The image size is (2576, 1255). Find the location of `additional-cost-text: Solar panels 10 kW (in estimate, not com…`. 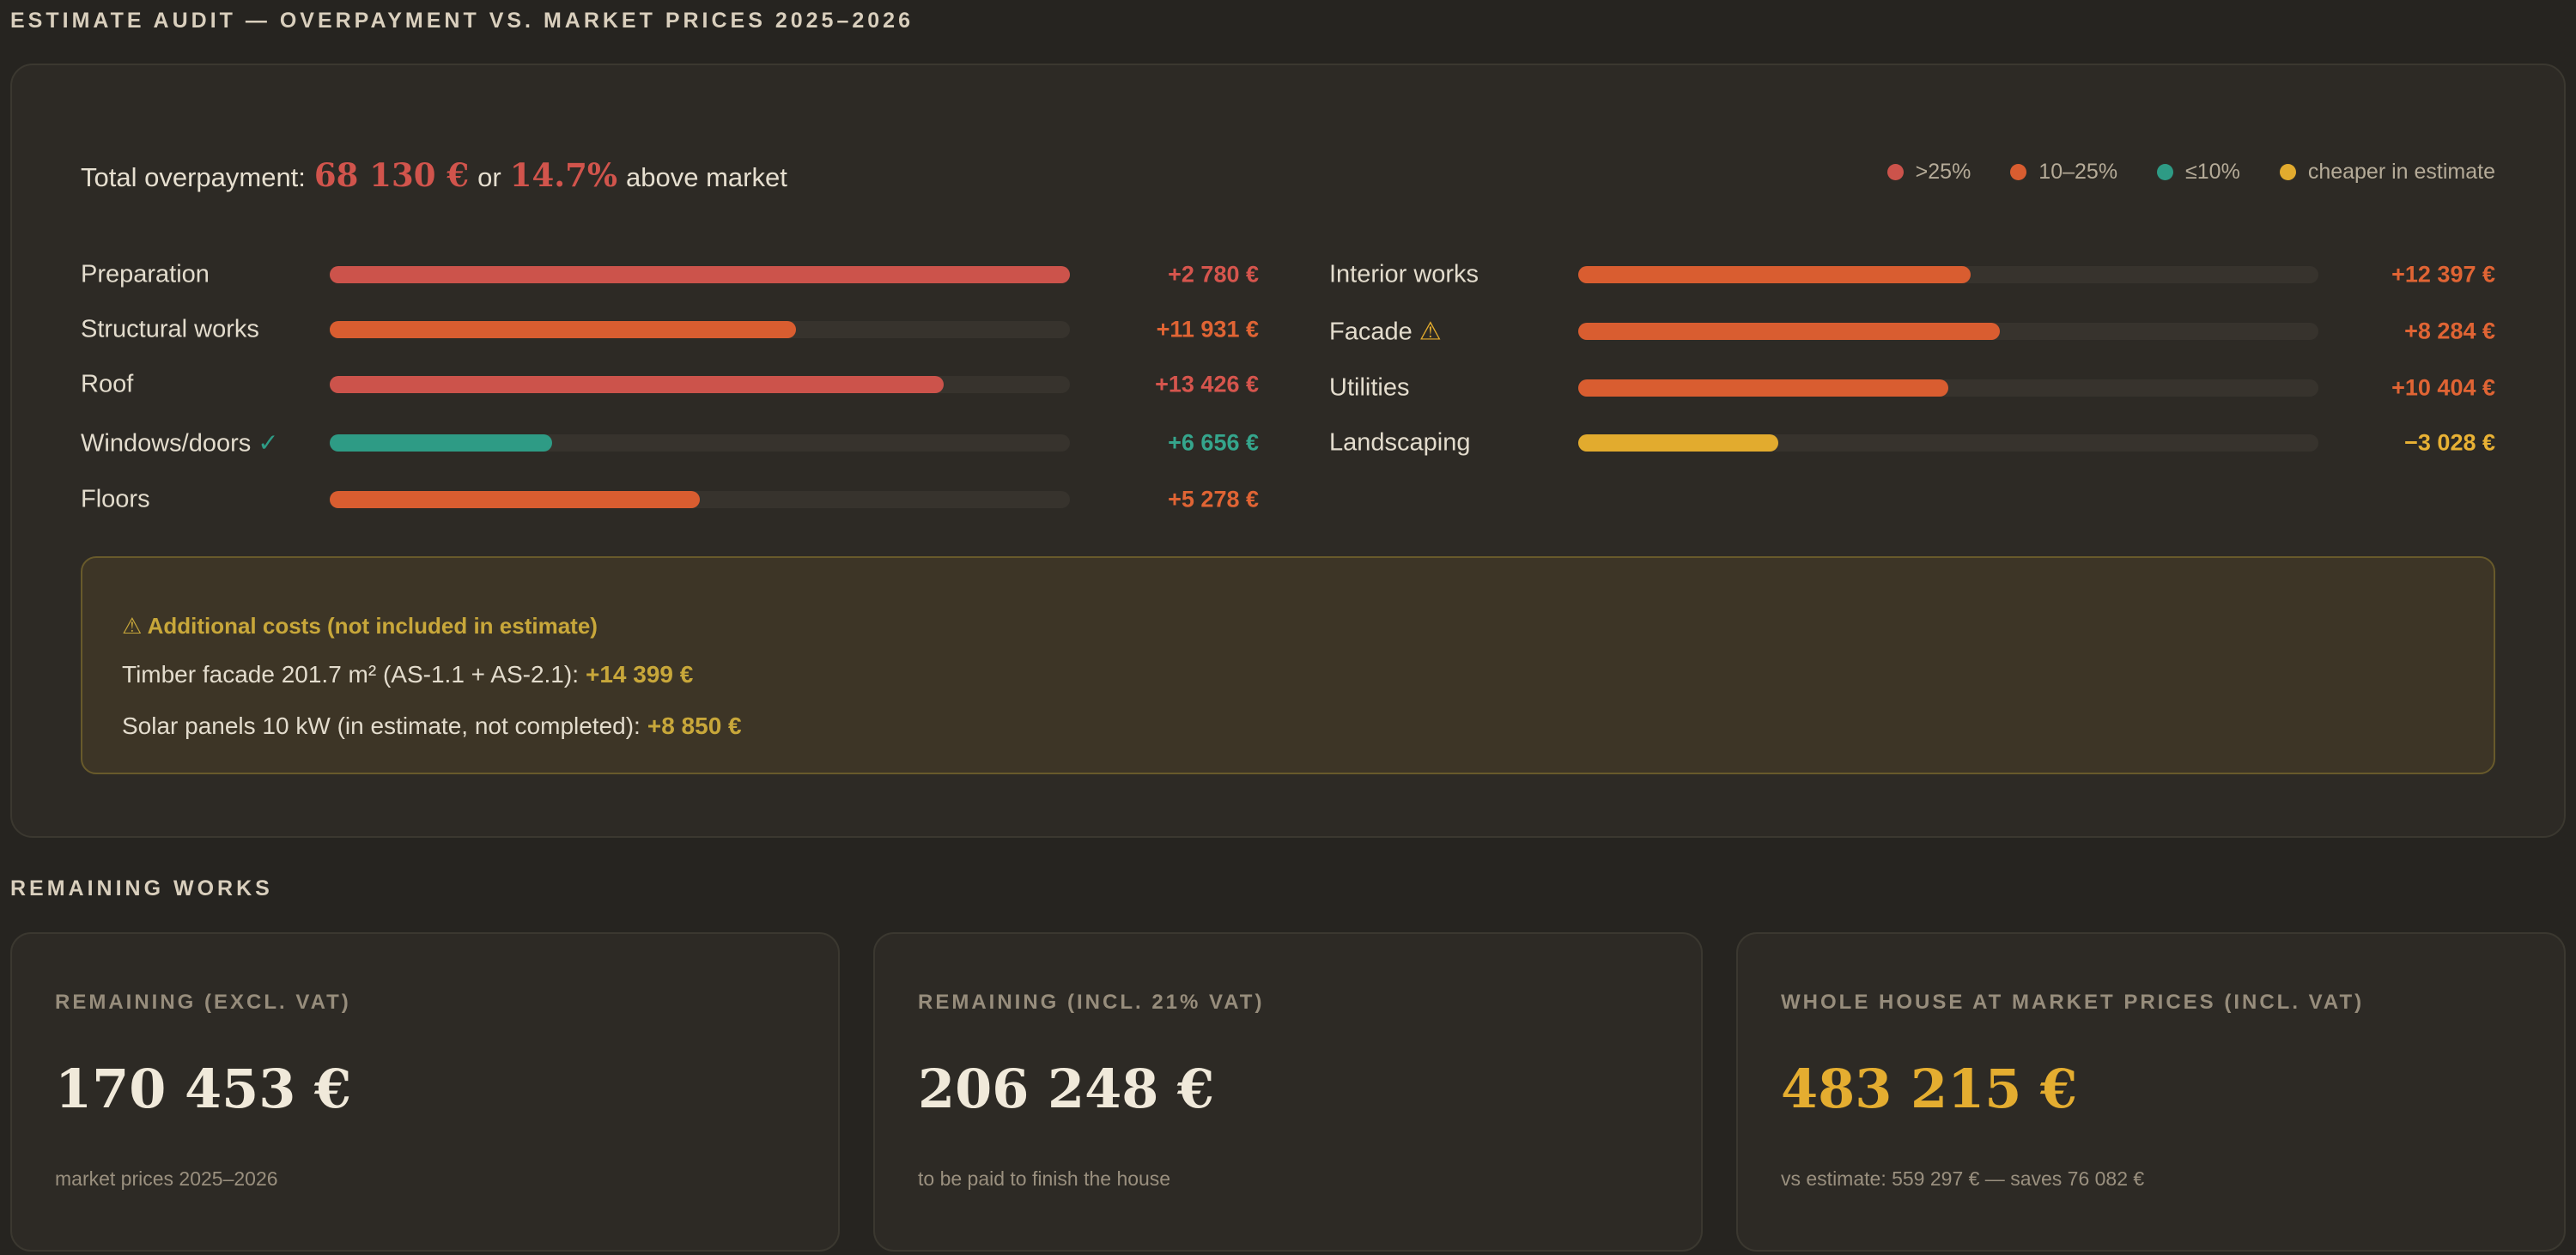

additional-cost-text: Solar panels 10 kW (in estimate, not com… is located at coordinates (381, 725).